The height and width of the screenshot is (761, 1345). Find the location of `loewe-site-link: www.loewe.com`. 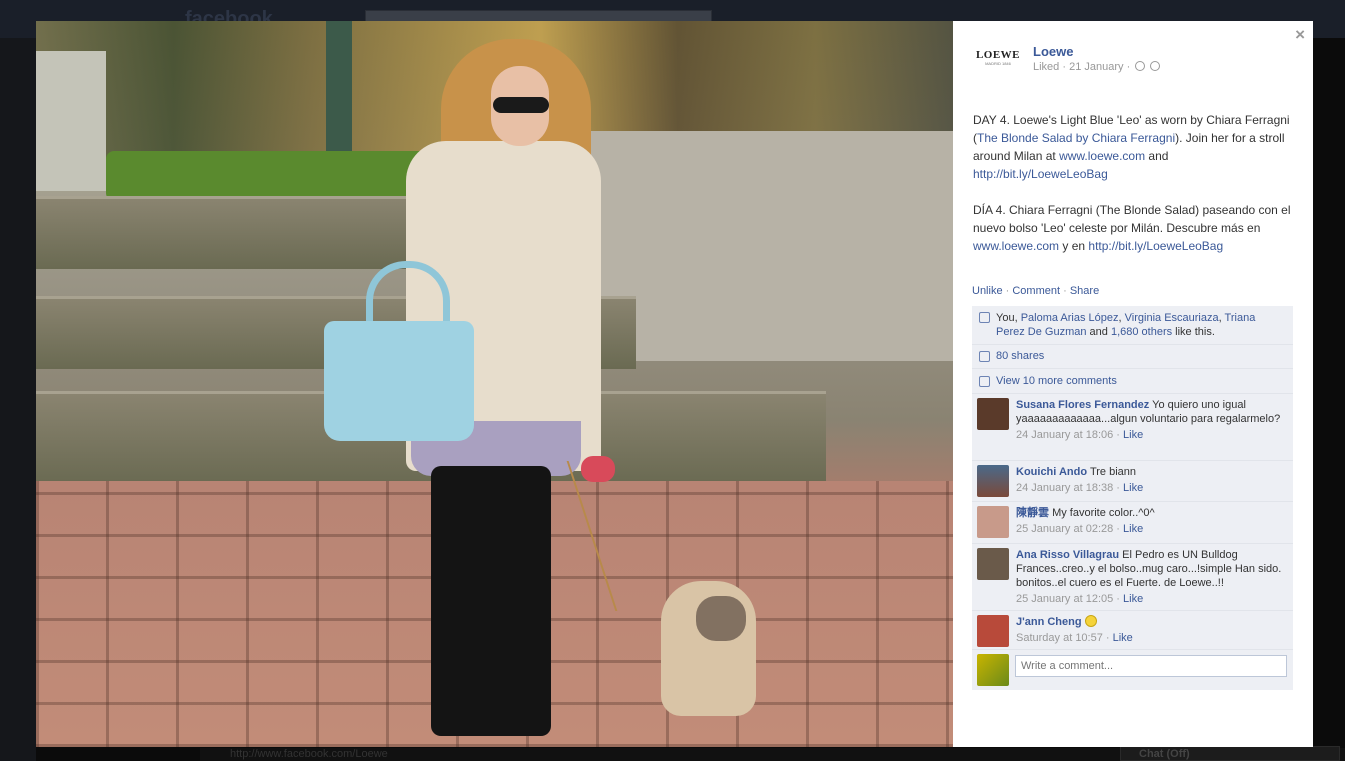

loewe-site-link: www.loewe.com is located at coordinates (1102, 156).